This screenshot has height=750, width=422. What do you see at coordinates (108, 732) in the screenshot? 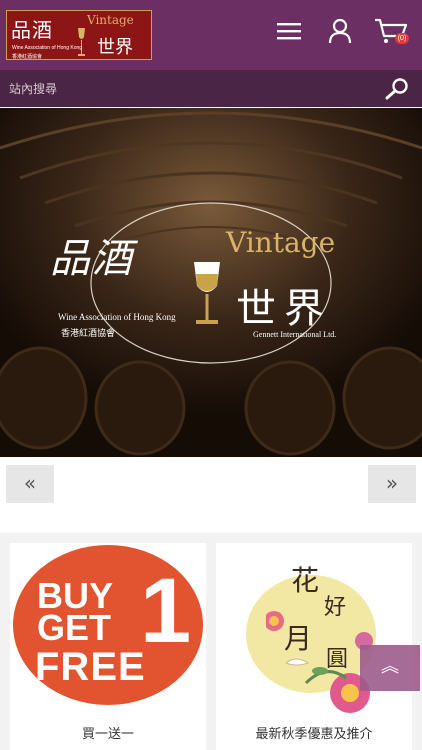
I see `product-title: 買一送一` at bounding box center [108, 732].